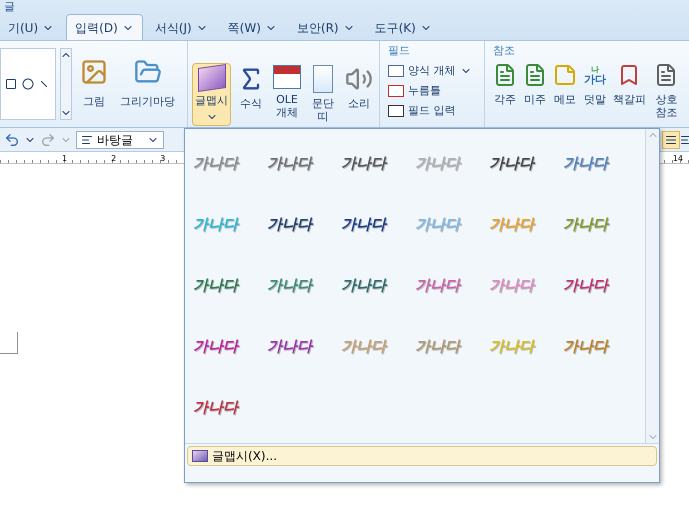  I want to click on ribbon-button: 나 가다 덧말, so click(594, 83).